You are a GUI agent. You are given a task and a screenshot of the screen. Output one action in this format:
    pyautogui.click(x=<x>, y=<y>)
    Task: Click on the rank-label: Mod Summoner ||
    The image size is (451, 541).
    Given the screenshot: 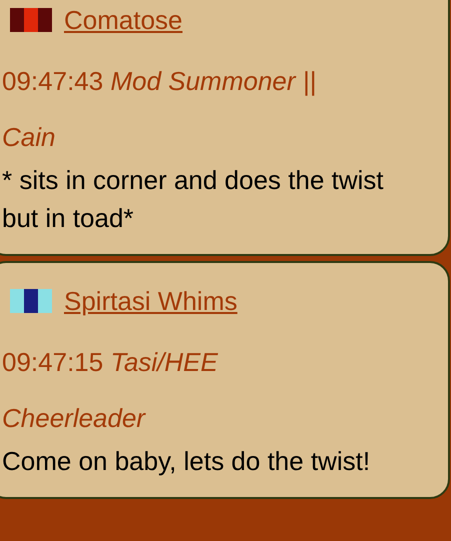 What is the action you would take?
    pyautogui.click(x=213, y=81)
    